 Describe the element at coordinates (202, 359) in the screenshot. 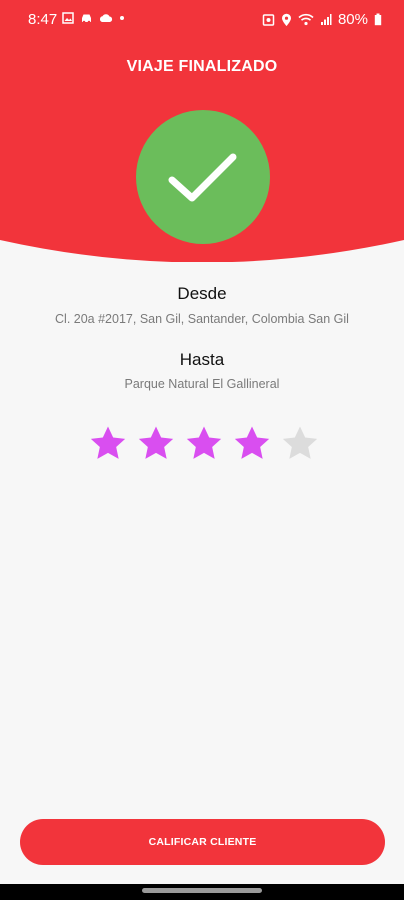

I see `to-label: Hasta` at that location.